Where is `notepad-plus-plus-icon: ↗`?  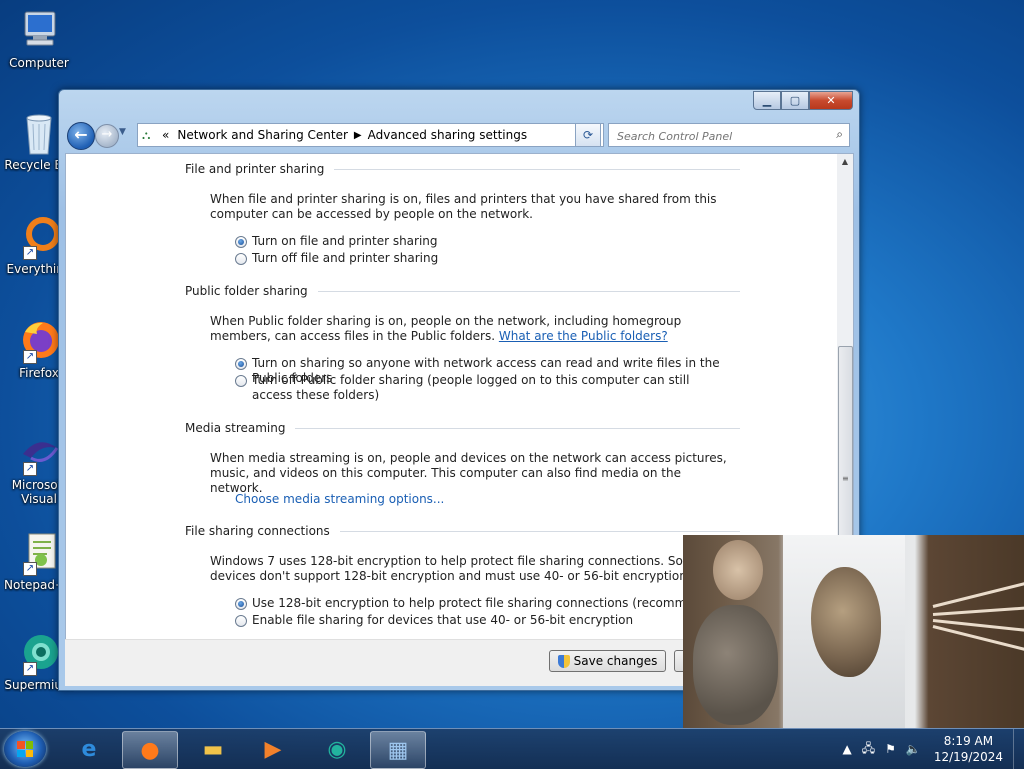 notepad-plus-plus-icon: ↗ is located at coordinates (39, 553).